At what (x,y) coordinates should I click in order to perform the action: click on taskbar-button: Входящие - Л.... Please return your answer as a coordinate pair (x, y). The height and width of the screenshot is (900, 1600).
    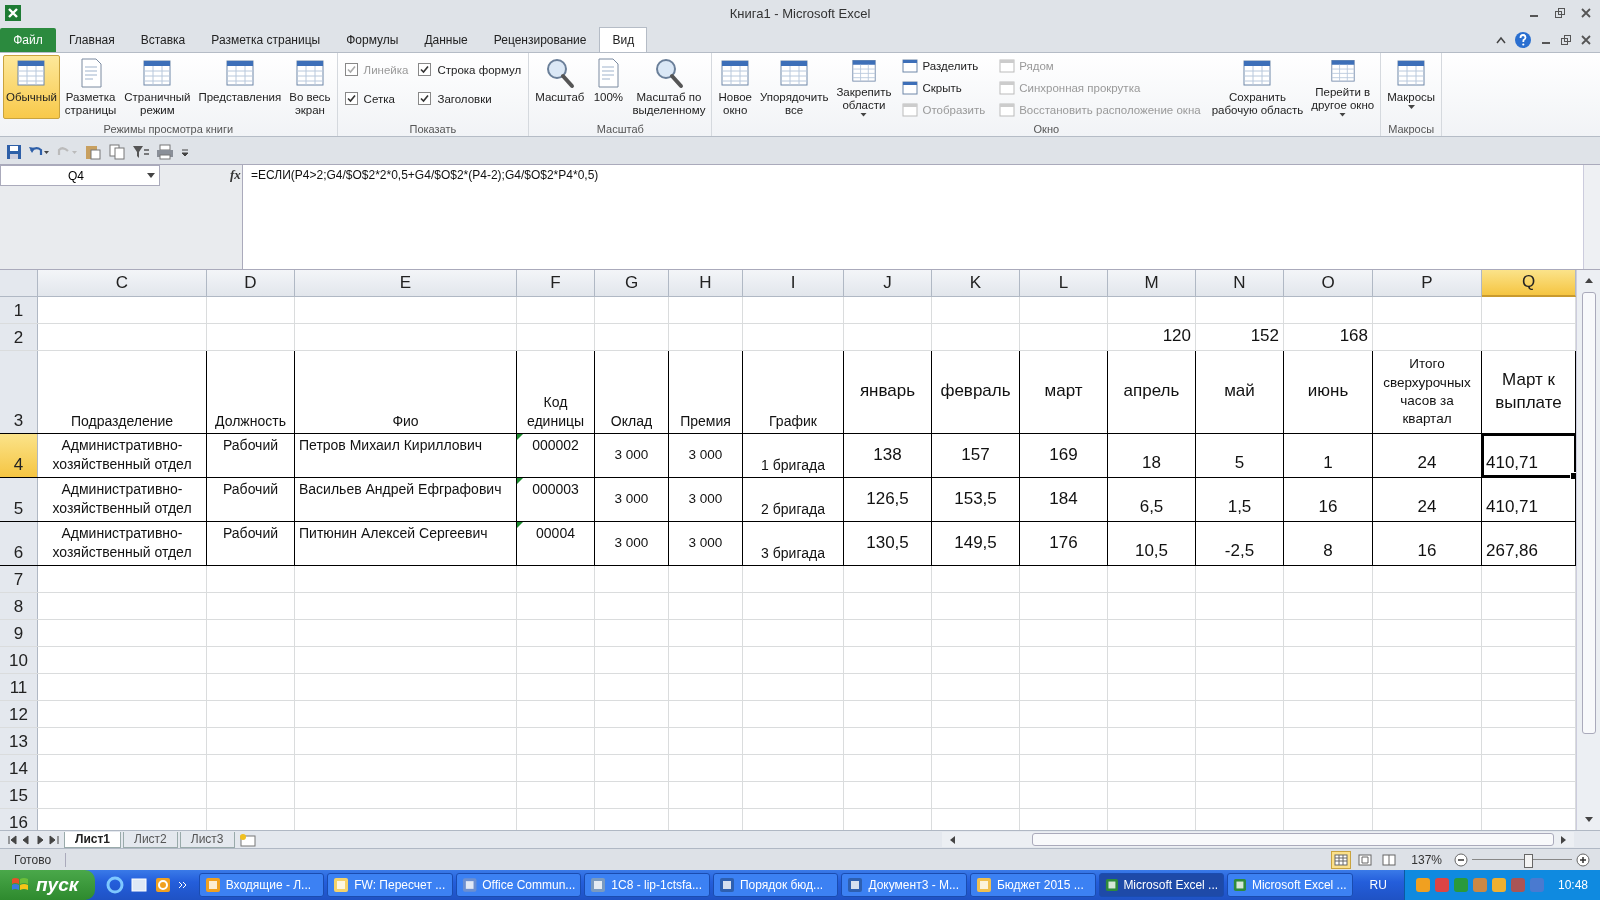
    Looking at the image, I should click on (261, 885).